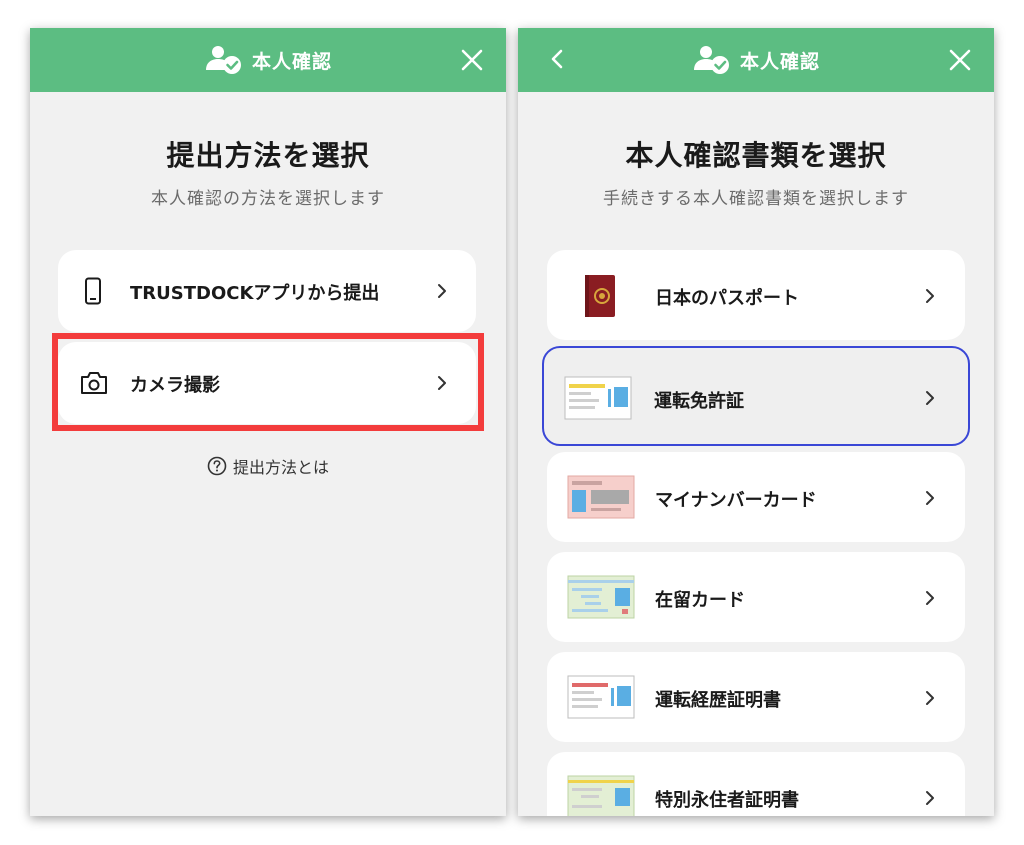 The width and height of the screenshot is (1024, 845). Describe the element at coordinates (699, 401) in the screenshot. I see `document-label: 運転免許証` at that location.